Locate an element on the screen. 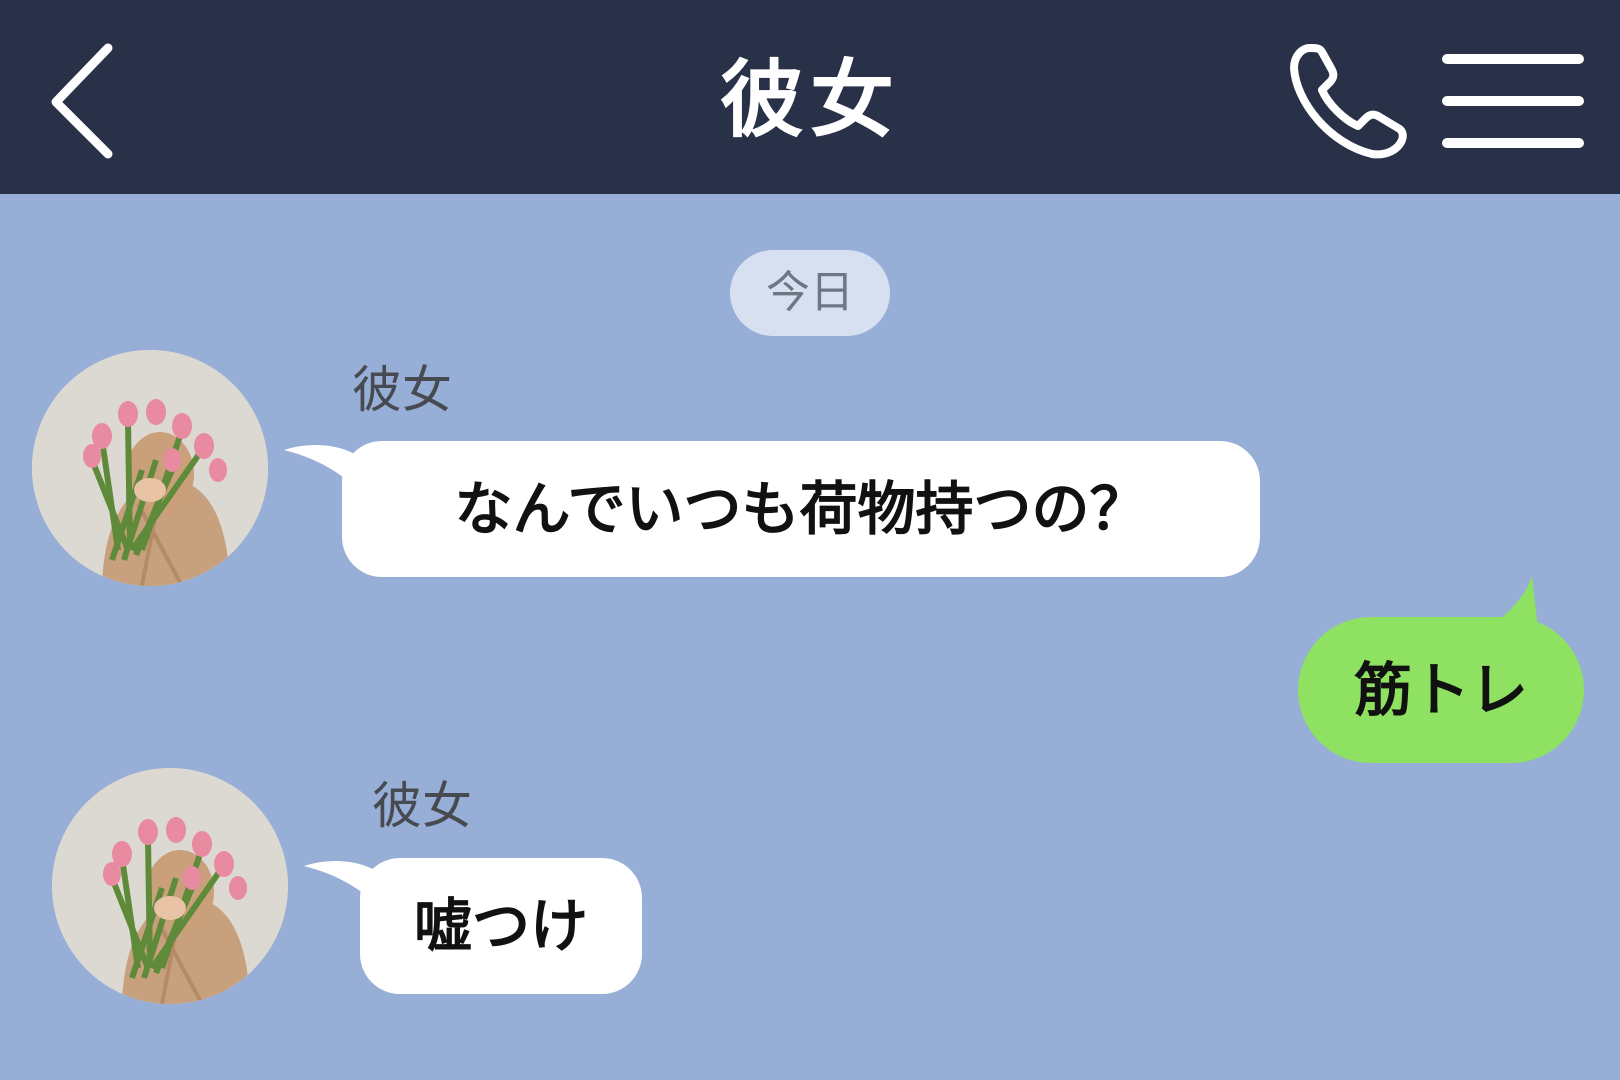  hamburger-menu-icon is located at coordinates (1513, 101).